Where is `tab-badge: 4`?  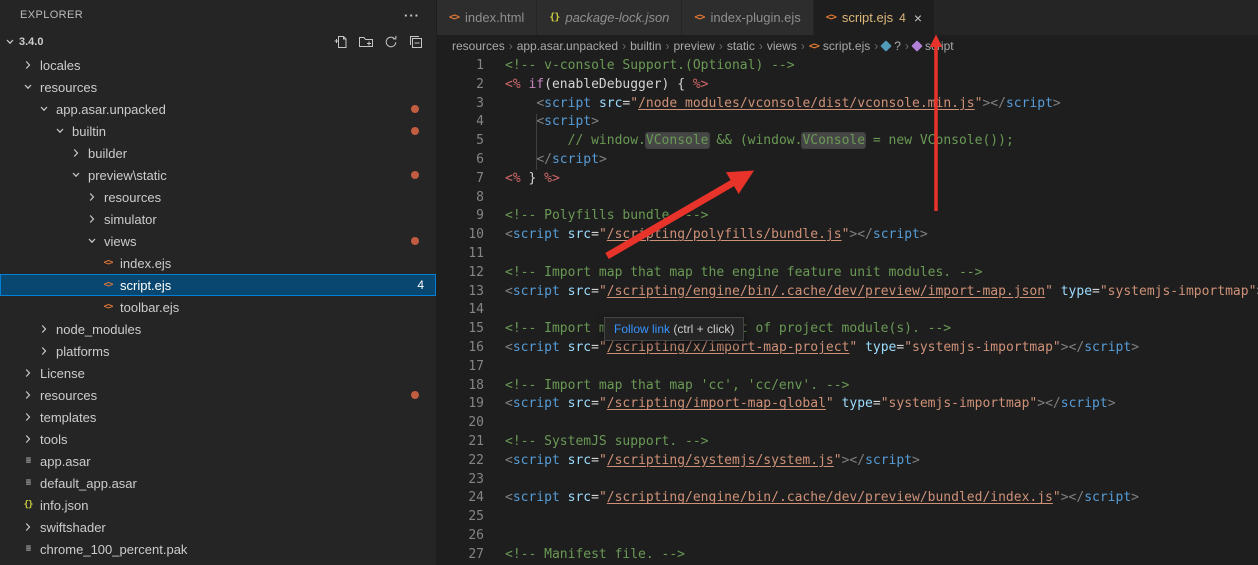
tab-badge: 4 is located at coordinates (902, 17).